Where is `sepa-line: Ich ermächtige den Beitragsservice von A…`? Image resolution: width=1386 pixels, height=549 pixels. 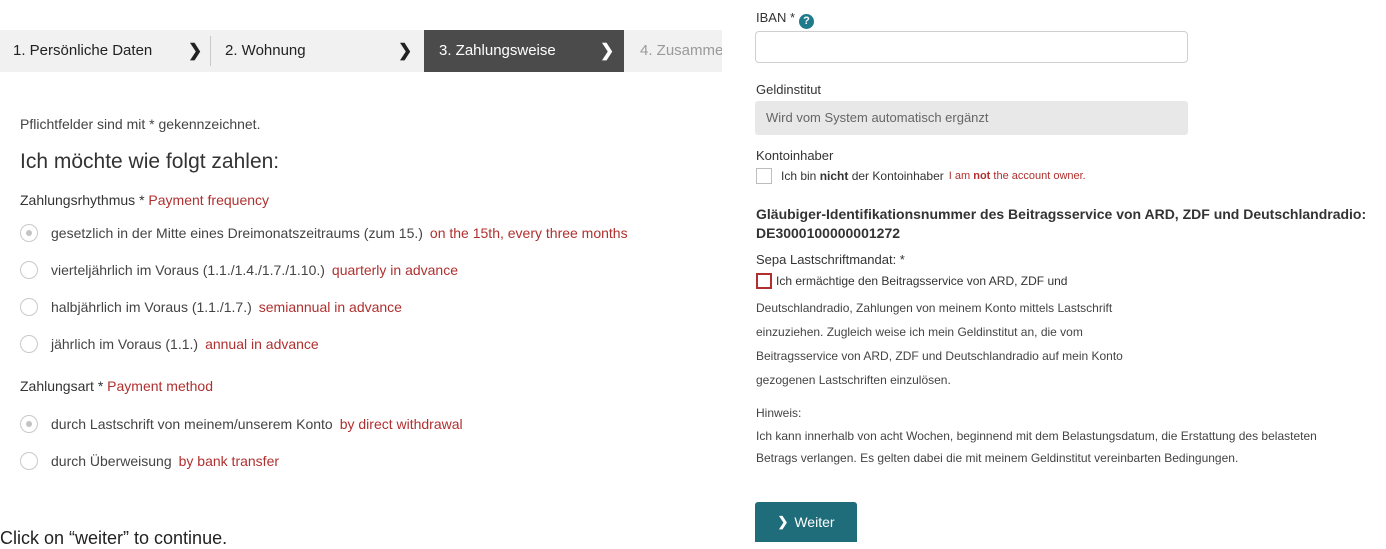
sepa-line: Ich ermächtige den Beitragsservice von A… is located at coordinates (922, 281).